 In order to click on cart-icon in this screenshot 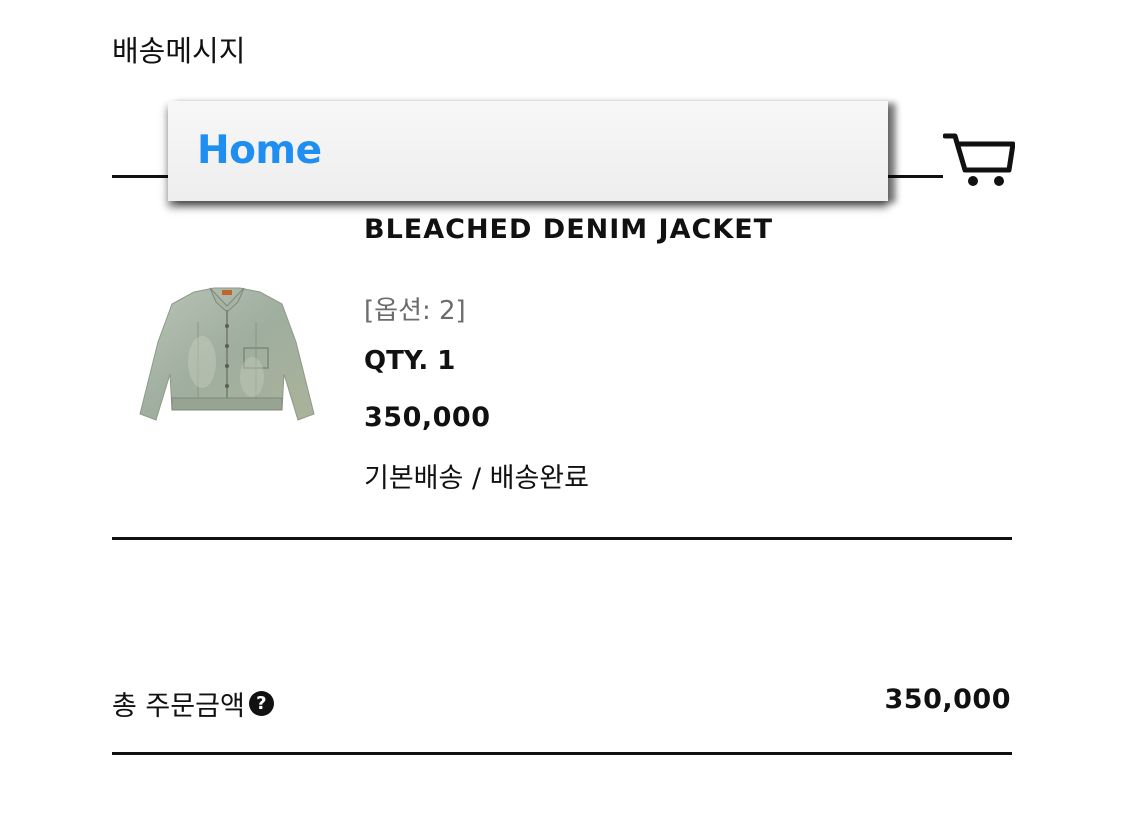, I will do `click(979, 159)`.